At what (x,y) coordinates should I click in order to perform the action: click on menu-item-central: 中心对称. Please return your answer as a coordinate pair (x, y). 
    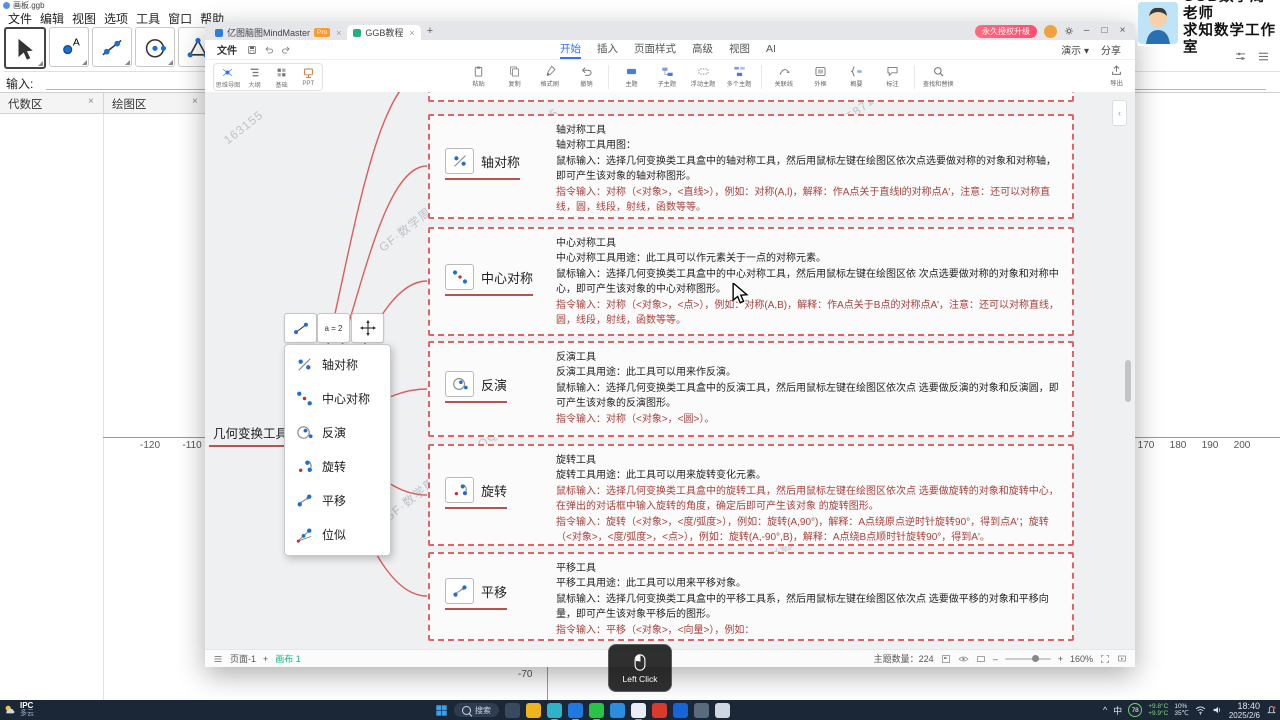
    Looking at the image, I should click on (337, 398).